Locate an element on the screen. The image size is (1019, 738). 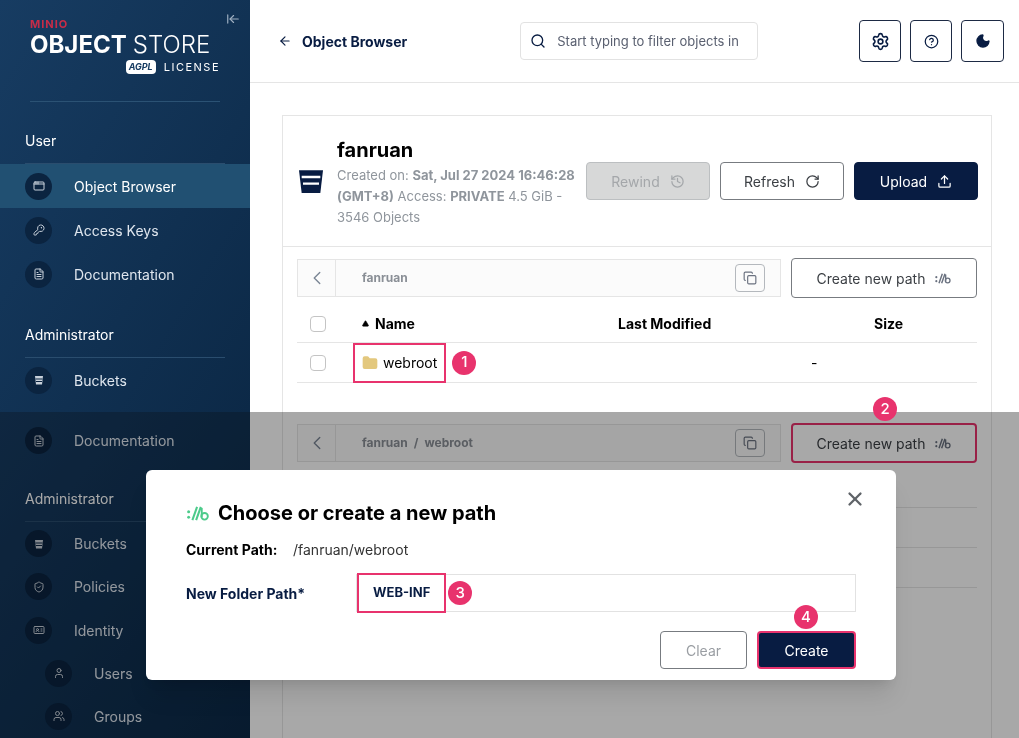
toolbar-button: Refresh is located at coordinates (782, 181).